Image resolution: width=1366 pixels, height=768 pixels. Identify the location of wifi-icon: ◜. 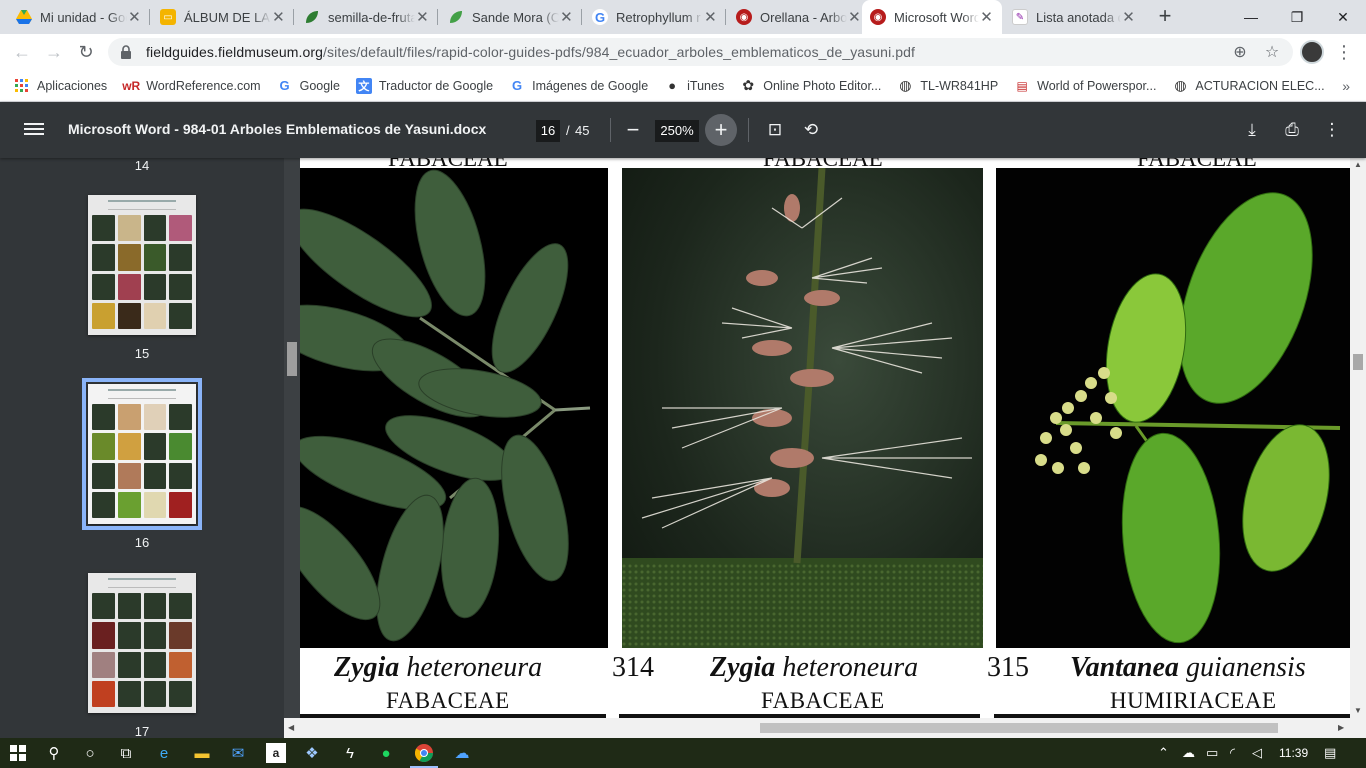
(1232, 753).